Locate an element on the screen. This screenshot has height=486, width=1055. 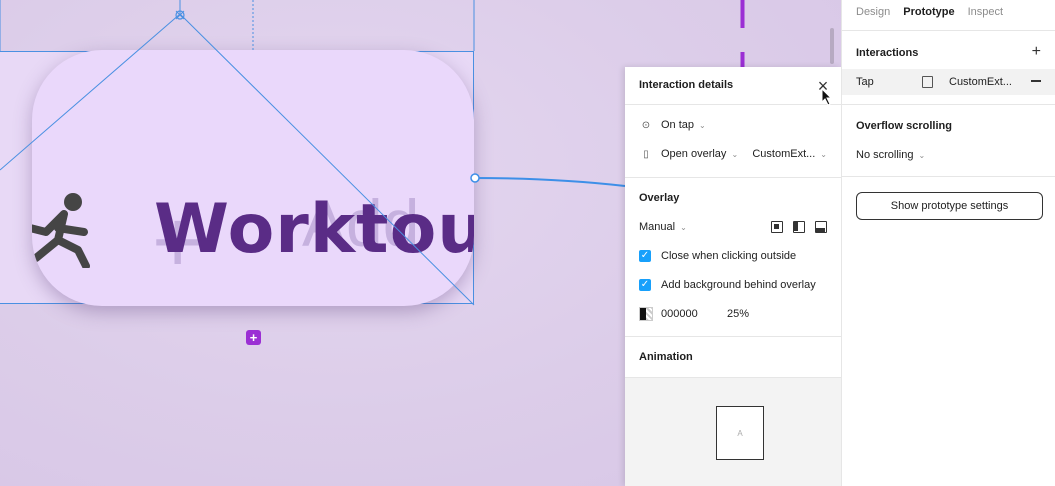
canvas-scrollbar is located at coordinates (832, 46).